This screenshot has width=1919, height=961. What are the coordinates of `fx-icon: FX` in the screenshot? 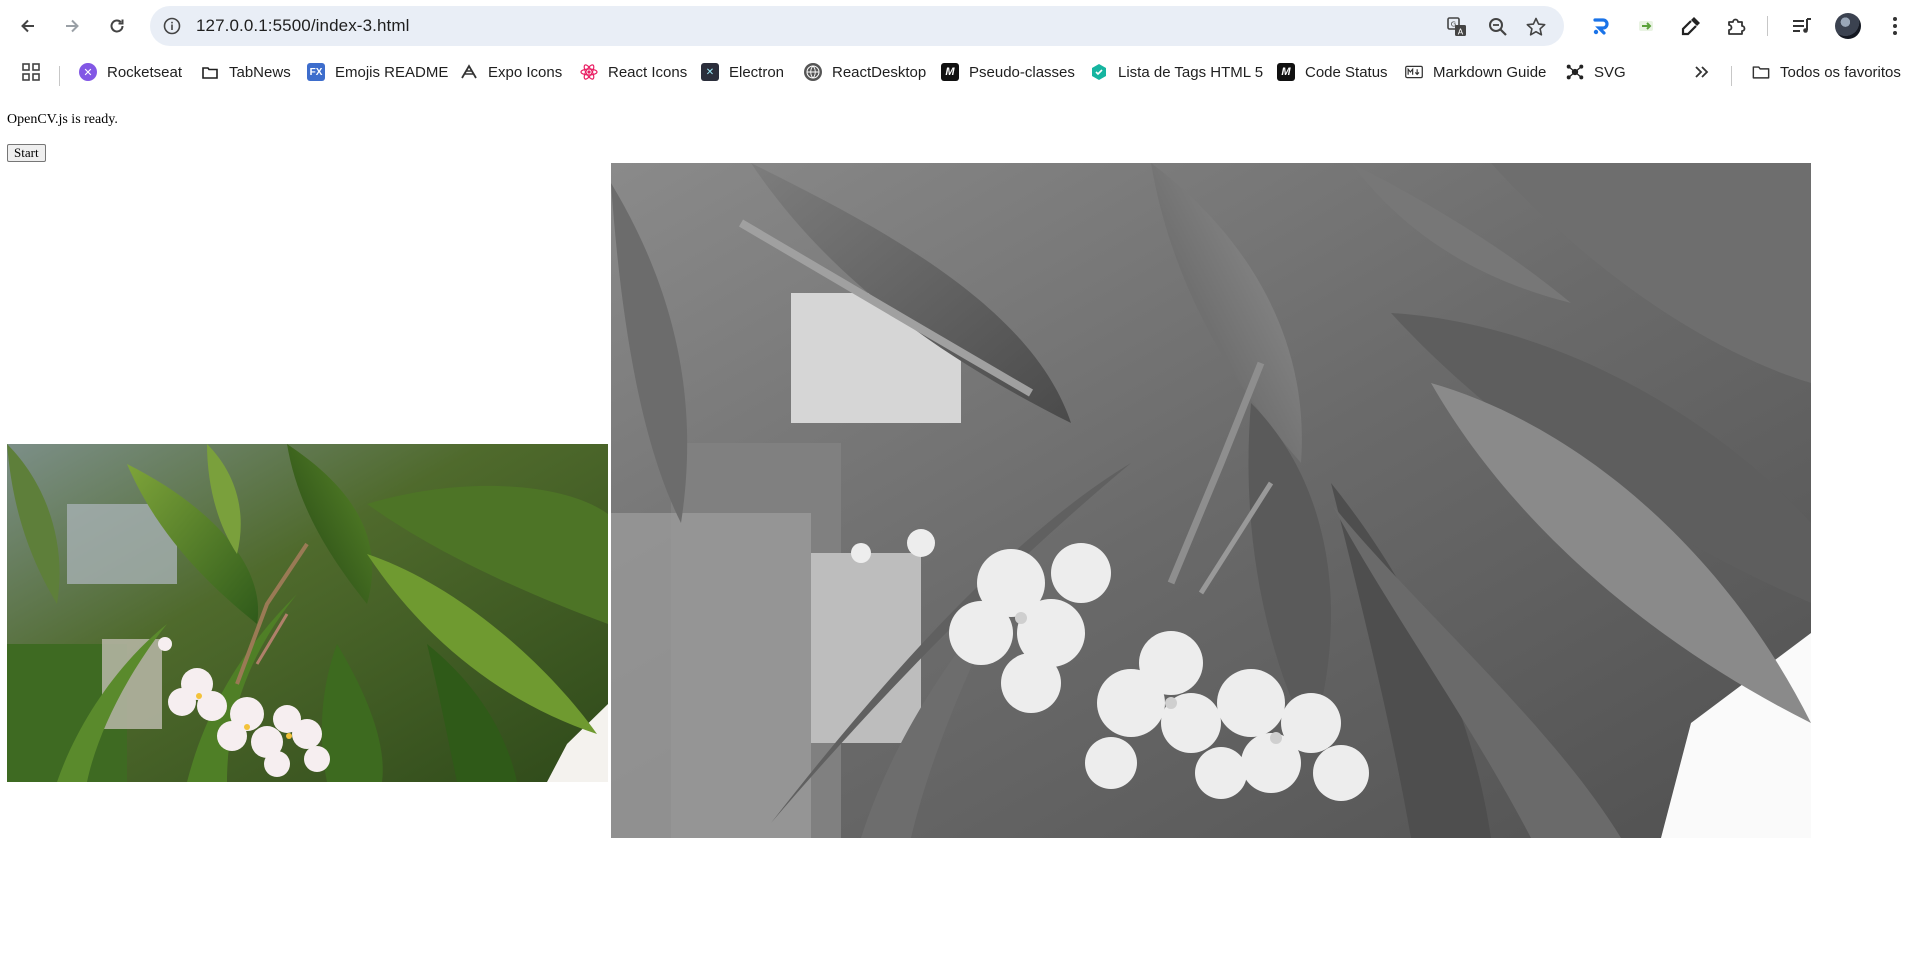 It's located at (316, 72).